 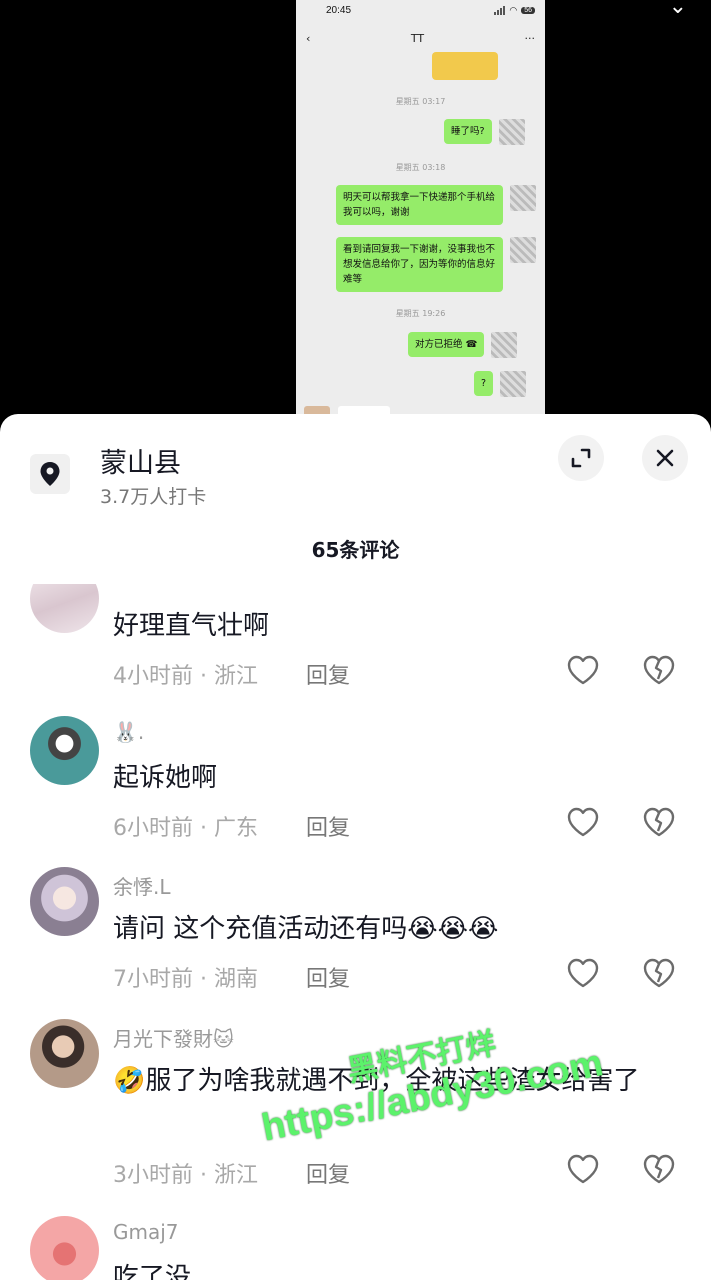 I want to click on more-dots-icon: ···, so click(x=530, y=38).